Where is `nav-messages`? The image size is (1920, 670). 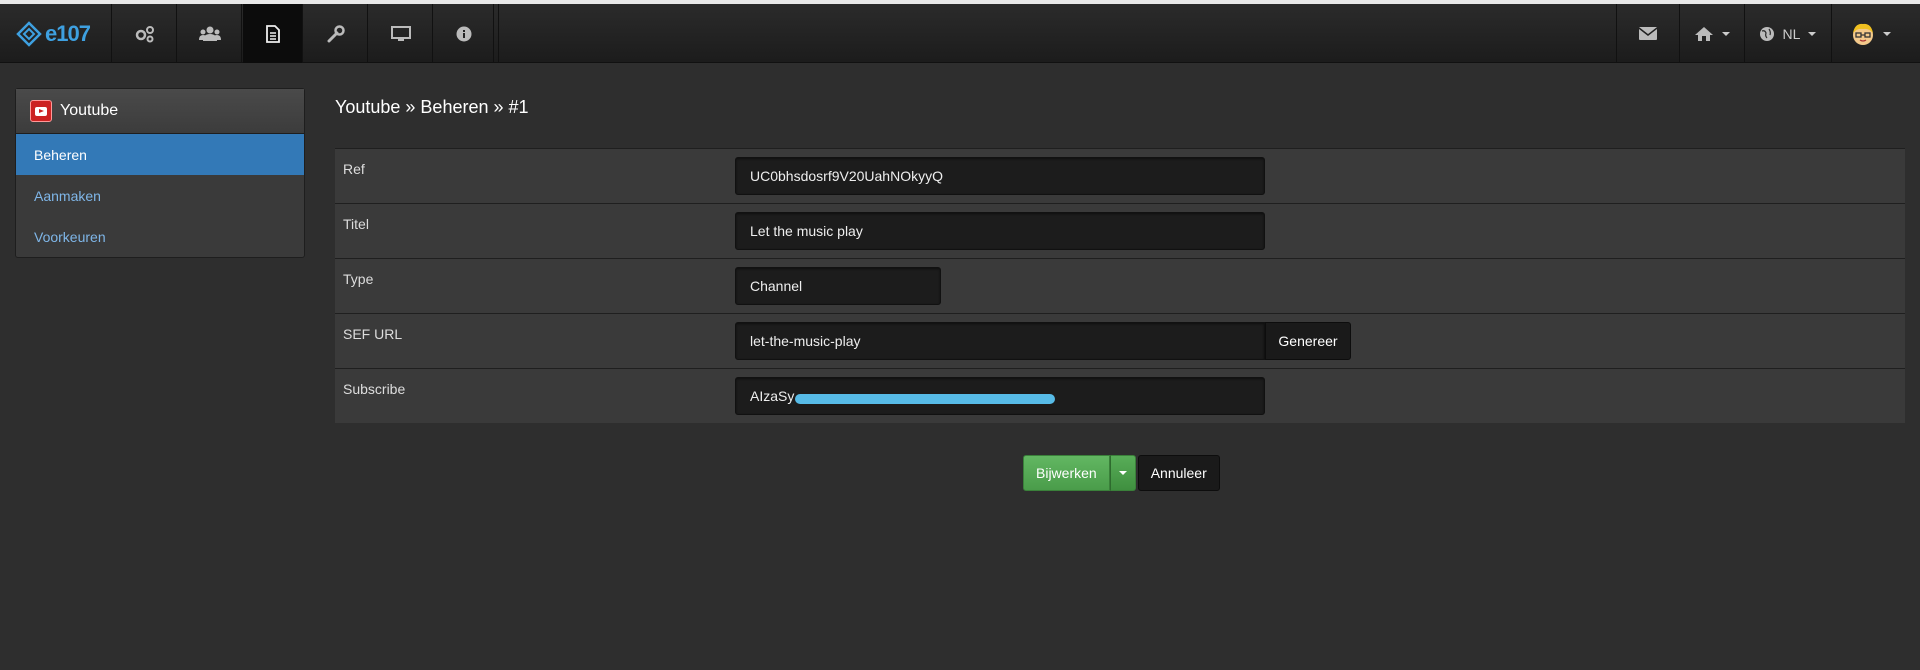 nav-messages is located at coordinates (1647, 33).